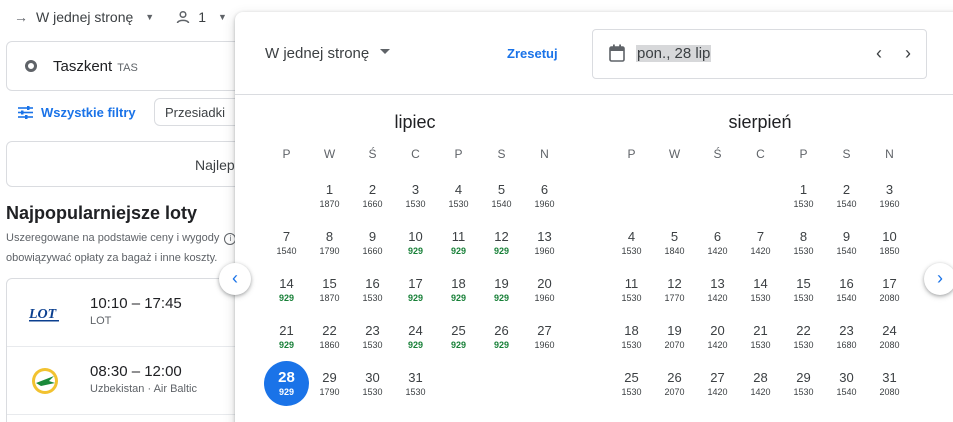  I want to click on calendar-day: 29 1790, so click(329, 384).